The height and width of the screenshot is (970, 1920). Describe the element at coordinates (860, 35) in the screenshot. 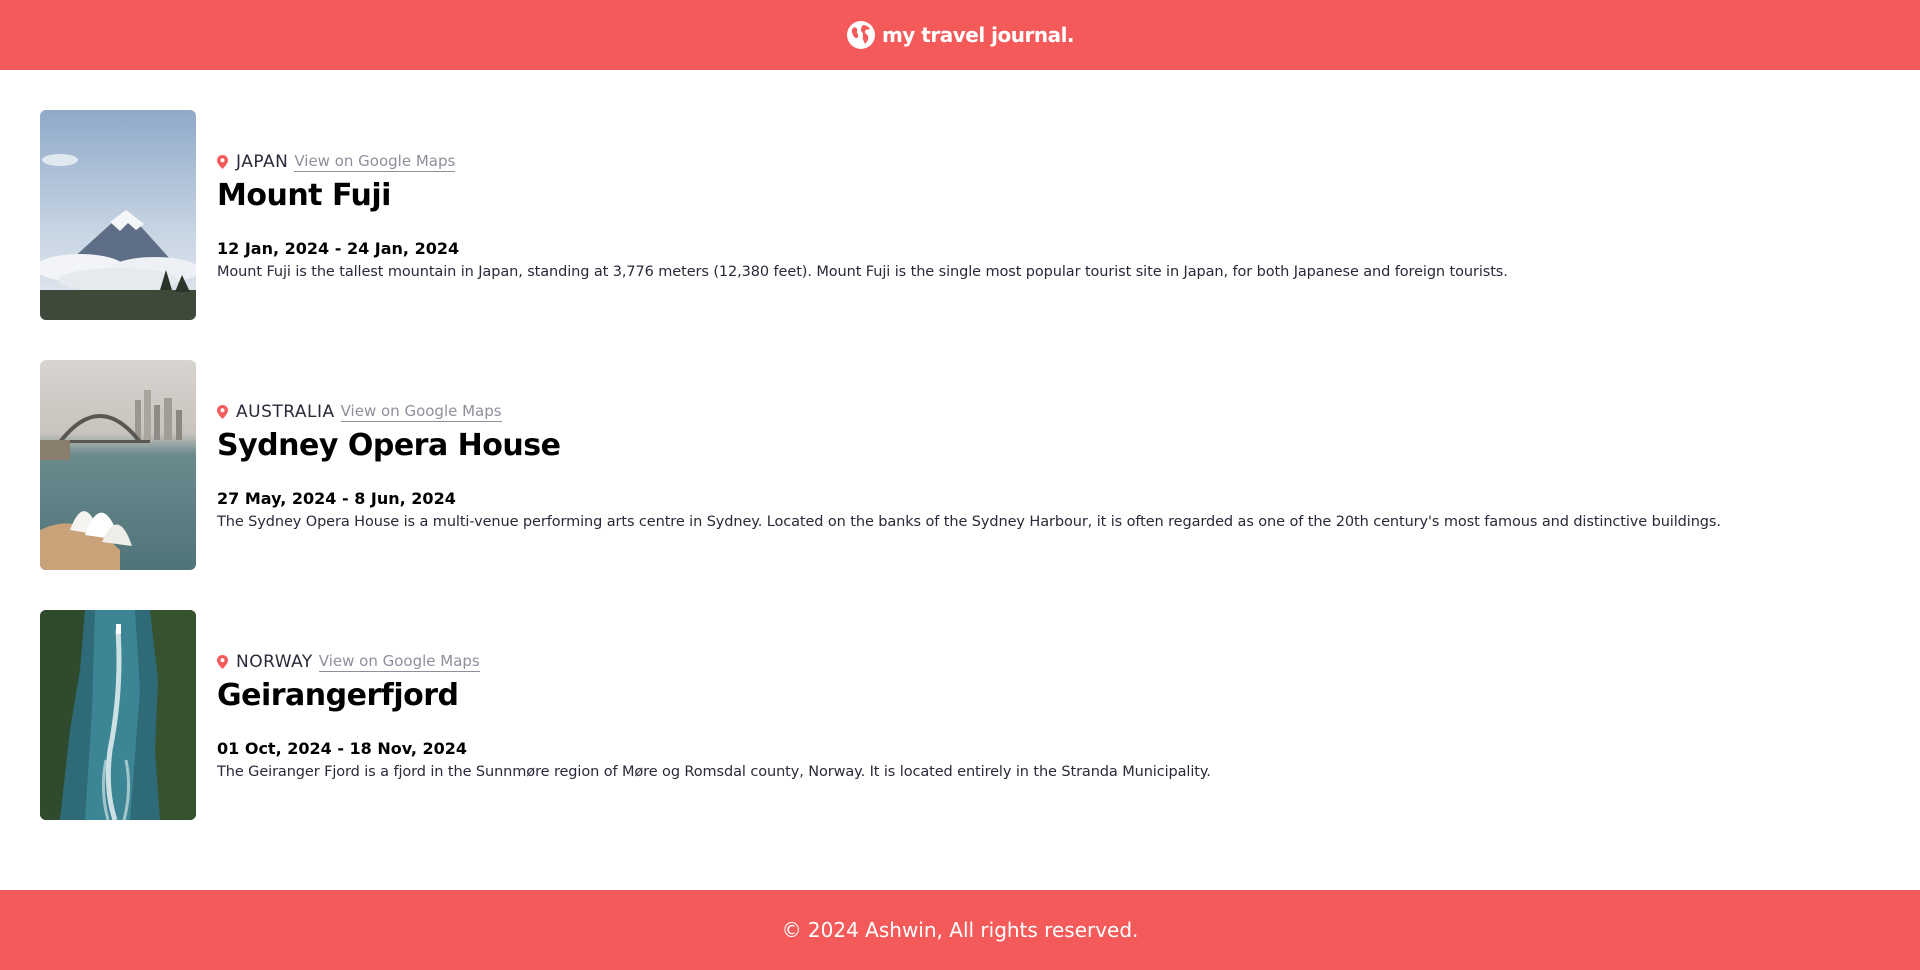

I see `globe-icon` at that location.